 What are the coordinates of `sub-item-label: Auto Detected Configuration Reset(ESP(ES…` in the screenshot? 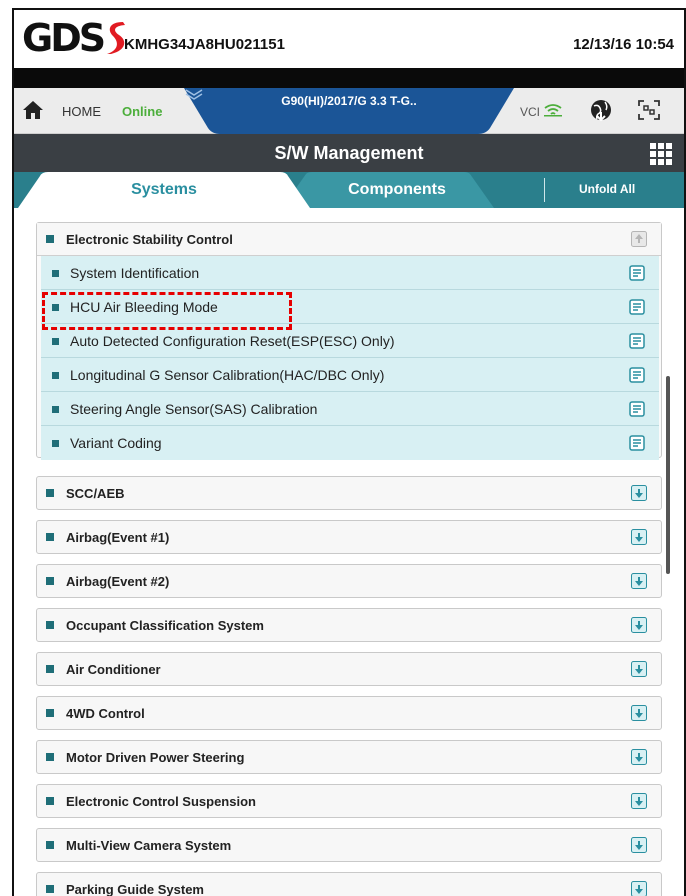 It's located at (232, 341).